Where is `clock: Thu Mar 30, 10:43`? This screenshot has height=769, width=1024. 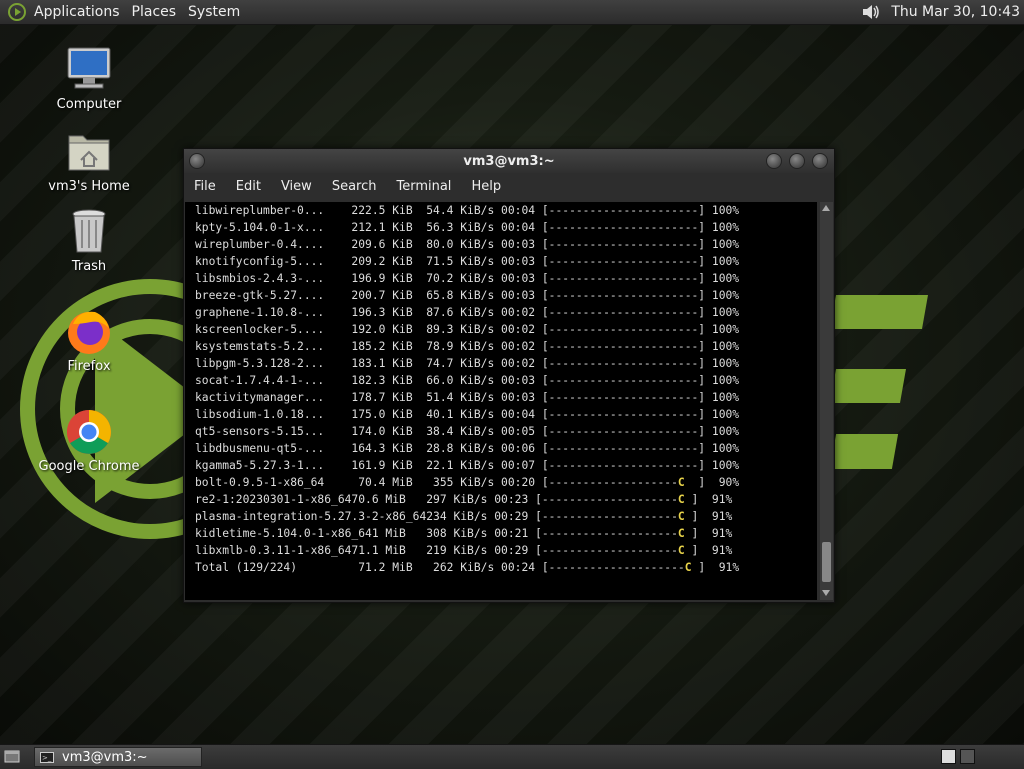
clock: Thu Mar 30, 10:43 is located at coordinates (955, 12).